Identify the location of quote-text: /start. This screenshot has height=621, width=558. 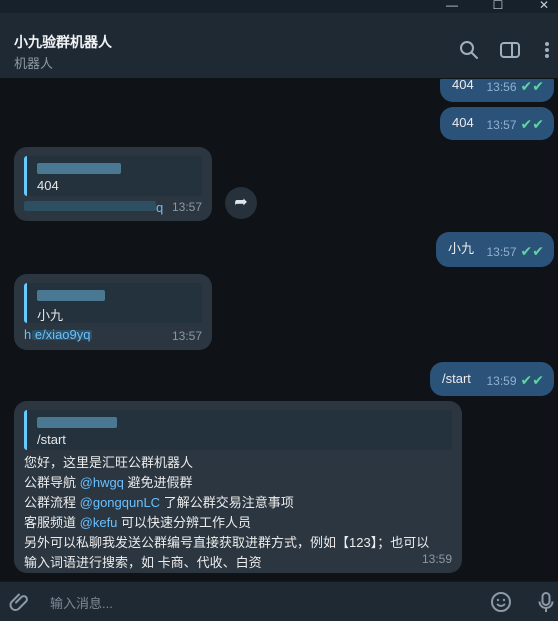
(51, 439).